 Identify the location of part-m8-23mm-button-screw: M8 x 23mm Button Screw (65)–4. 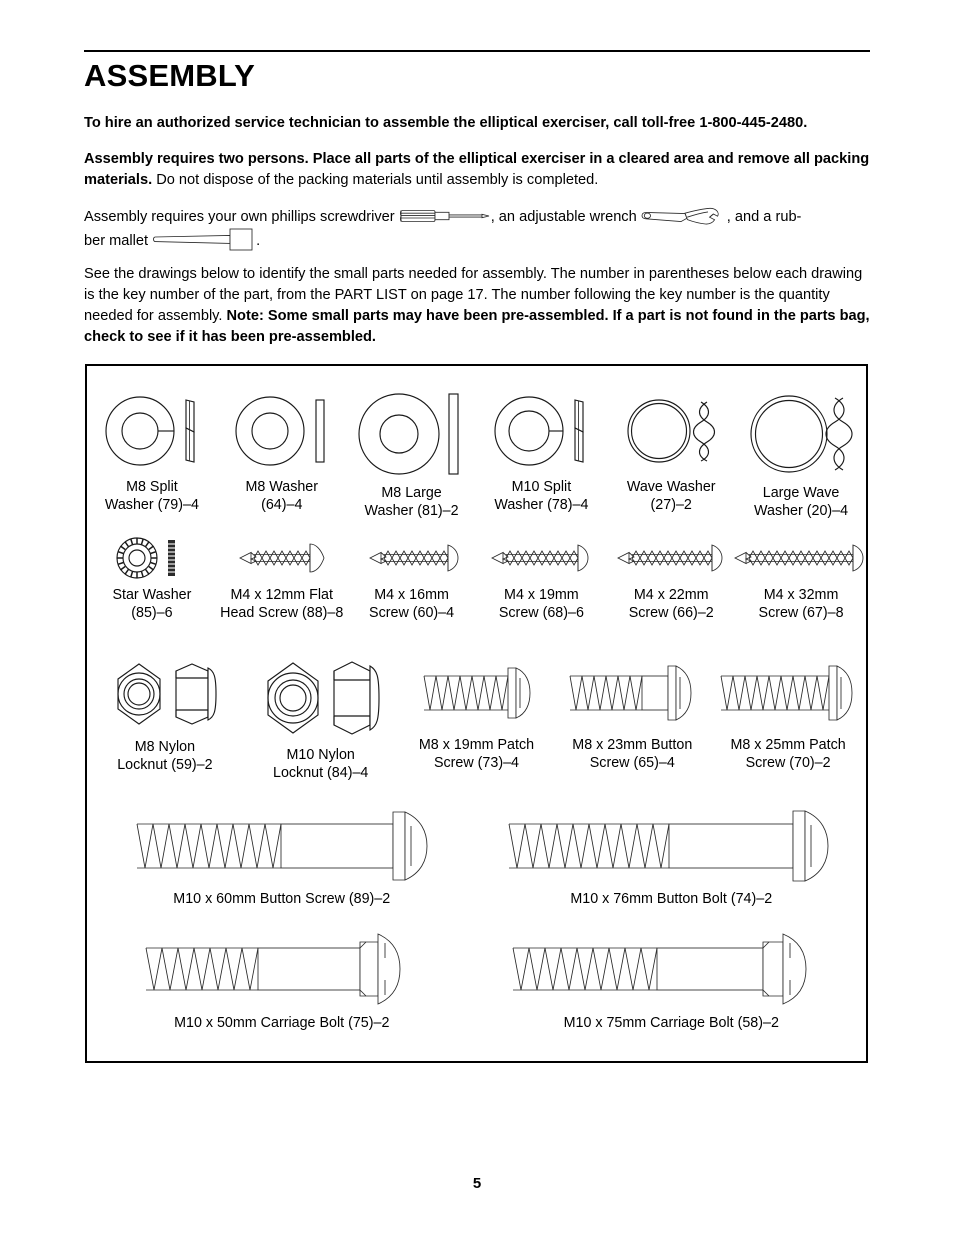
(632, 719).